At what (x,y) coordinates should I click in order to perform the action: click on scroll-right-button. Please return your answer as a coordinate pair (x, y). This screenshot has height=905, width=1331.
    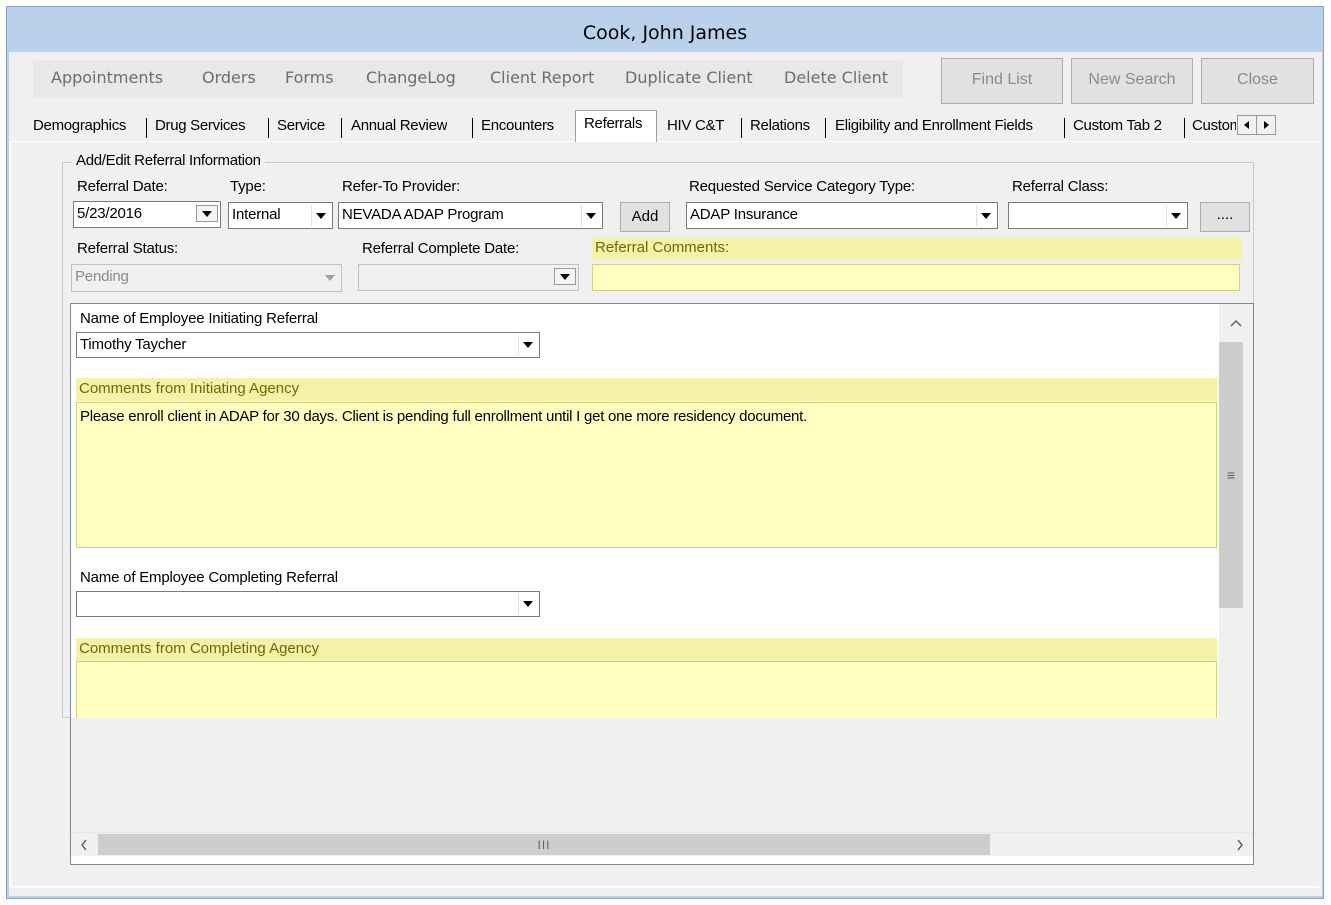
    Looking at the image, I should click on (1240, 844).